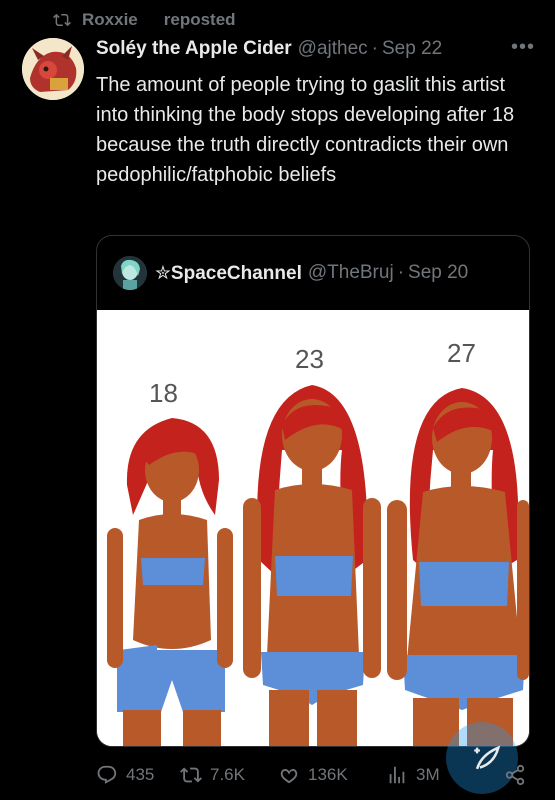  What do you see at coordinates (351, 273) in the screenshot?
I see `quoted-author-handle: @TheBruj` at bounding box center [351, 273].